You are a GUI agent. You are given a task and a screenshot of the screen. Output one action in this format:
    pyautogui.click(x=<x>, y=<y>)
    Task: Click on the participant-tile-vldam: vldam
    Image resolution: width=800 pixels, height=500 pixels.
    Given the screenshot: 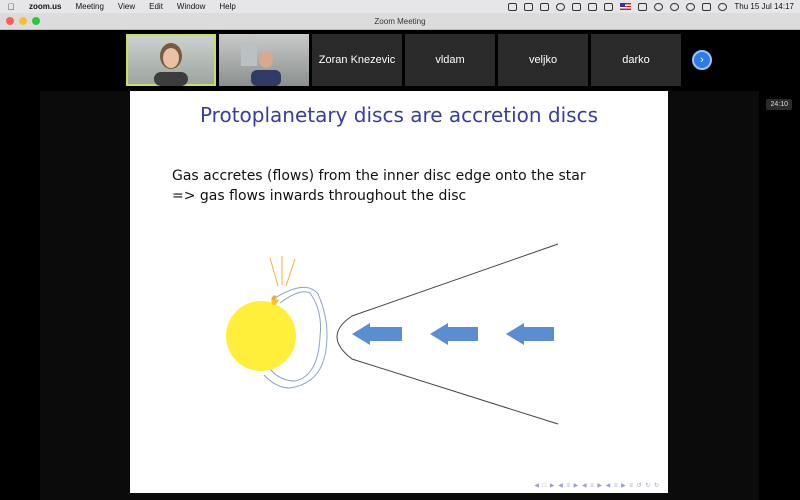 What is the action you would take?
    pyautogui.click(x=450, y=60)
    